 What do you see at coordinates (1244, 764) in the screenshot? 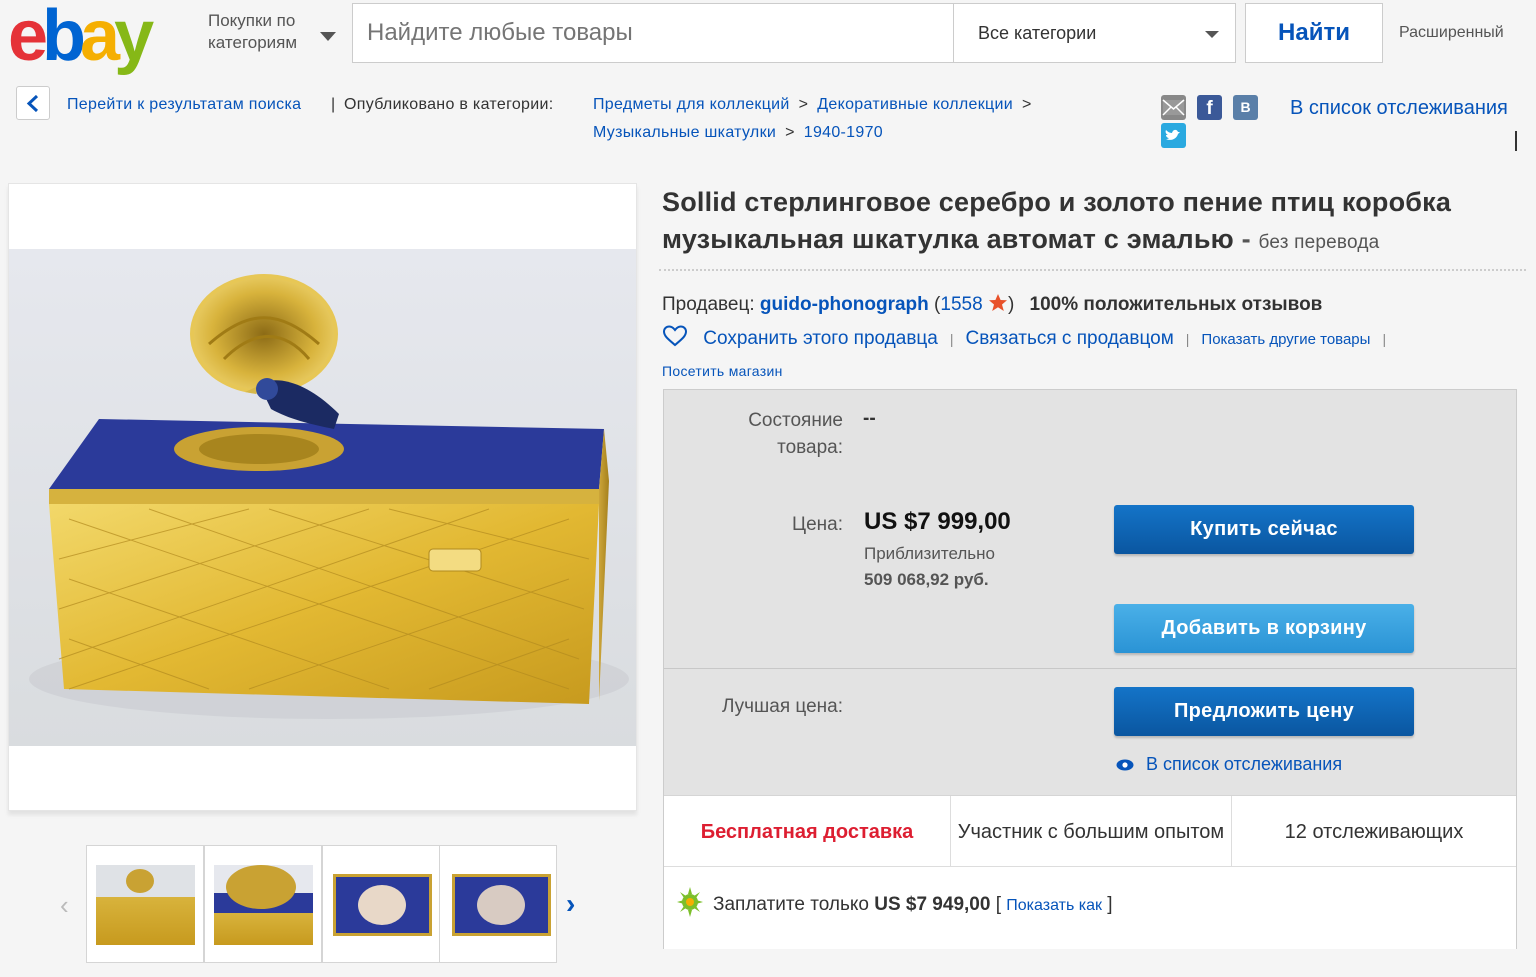
I see `add-to-watchlist-button: В список отслеживания` at bounding box center [1244, 764].